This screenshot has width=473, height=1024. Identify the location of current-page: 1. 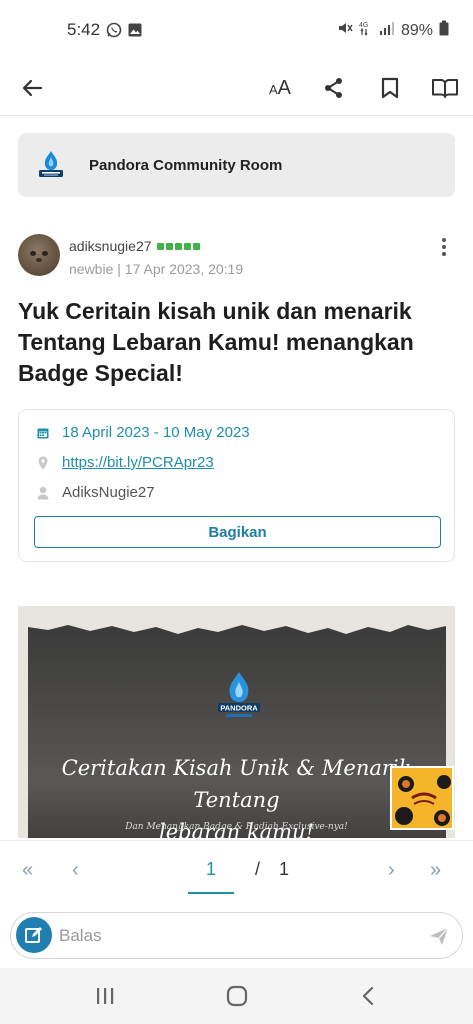
(211, 869).